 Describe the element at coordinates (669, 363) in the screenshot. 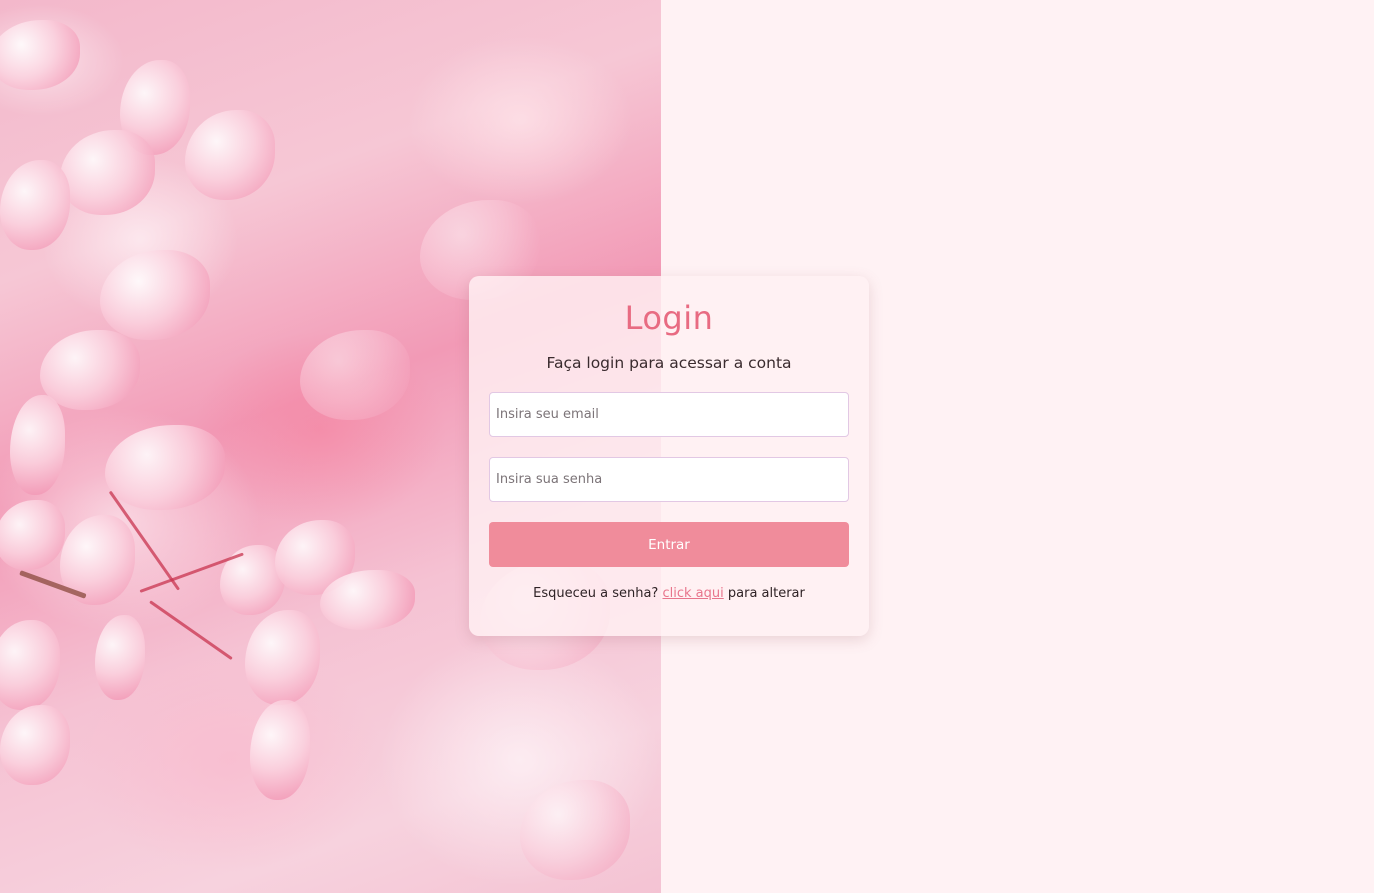

I see `login-subtitle: Faça login para acessar a conta` at that location.